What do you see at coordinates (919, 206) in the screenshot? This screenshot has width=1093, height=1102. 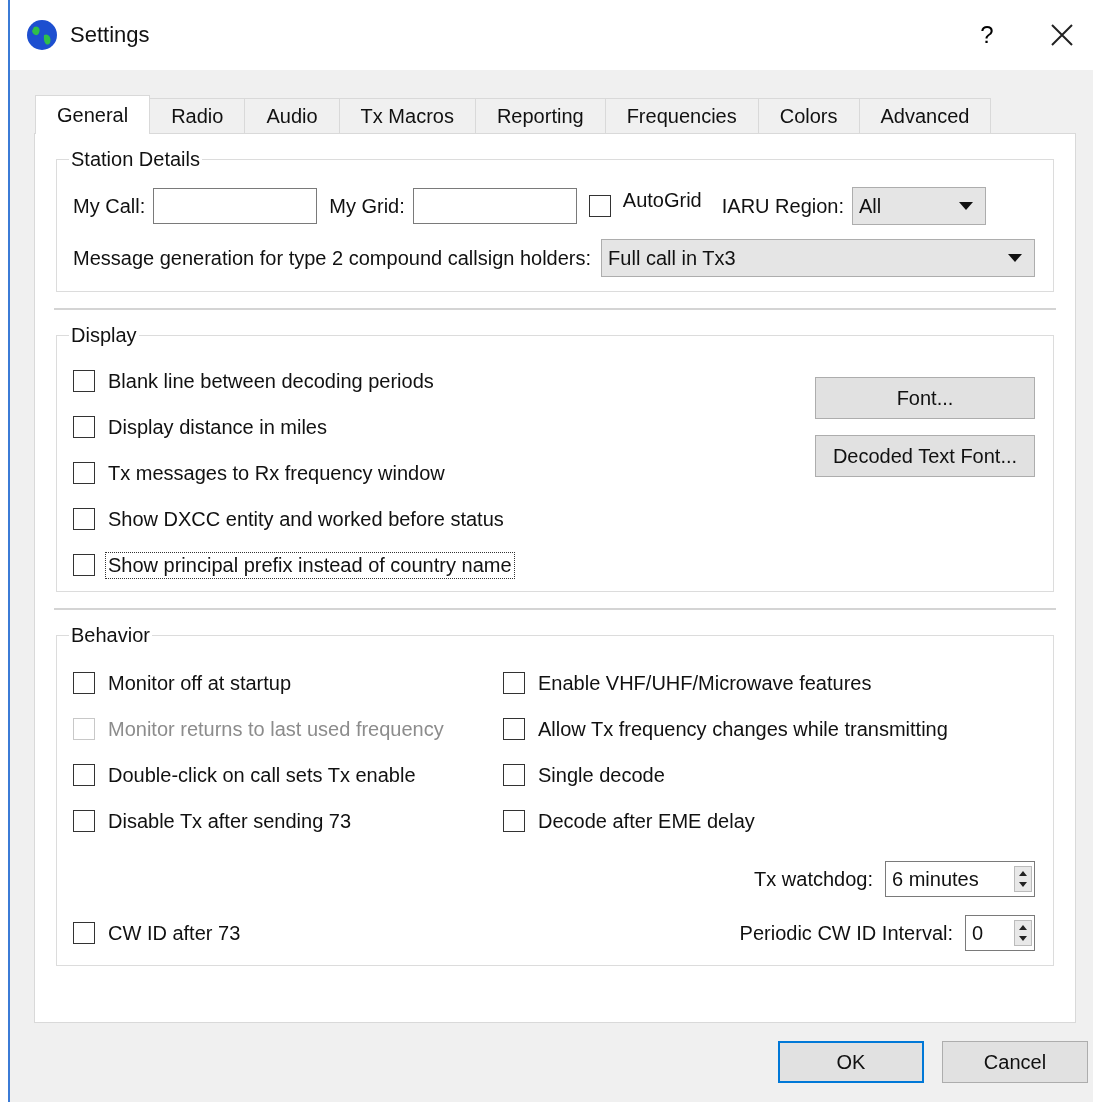 I see `dropdown: All` at bounding box center [919, 206].